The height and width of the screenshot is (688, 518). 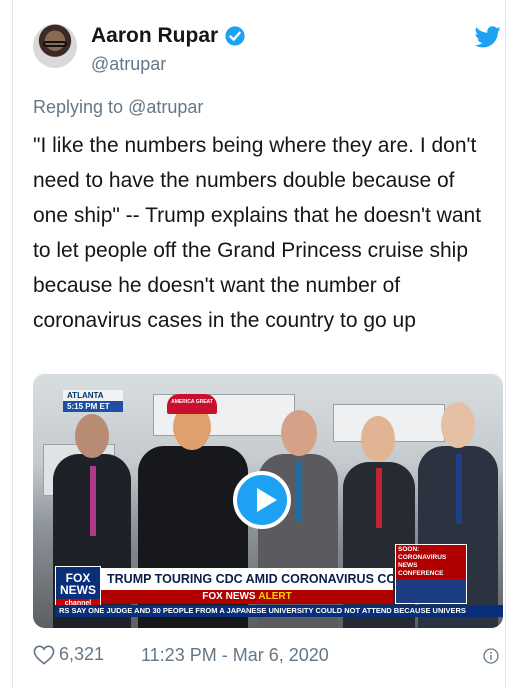 I want to click on info-icon, so click(x=491, y=656).